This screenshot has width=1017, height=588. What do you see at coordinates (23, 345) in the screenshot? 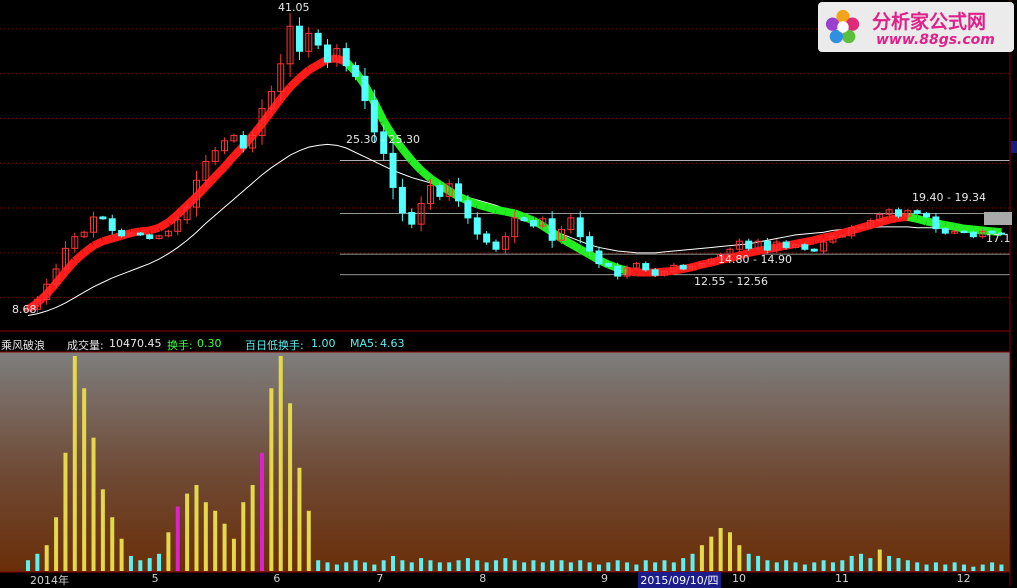
I see `indicator-name: 乘风破浪` at bounding box center [23, 345].